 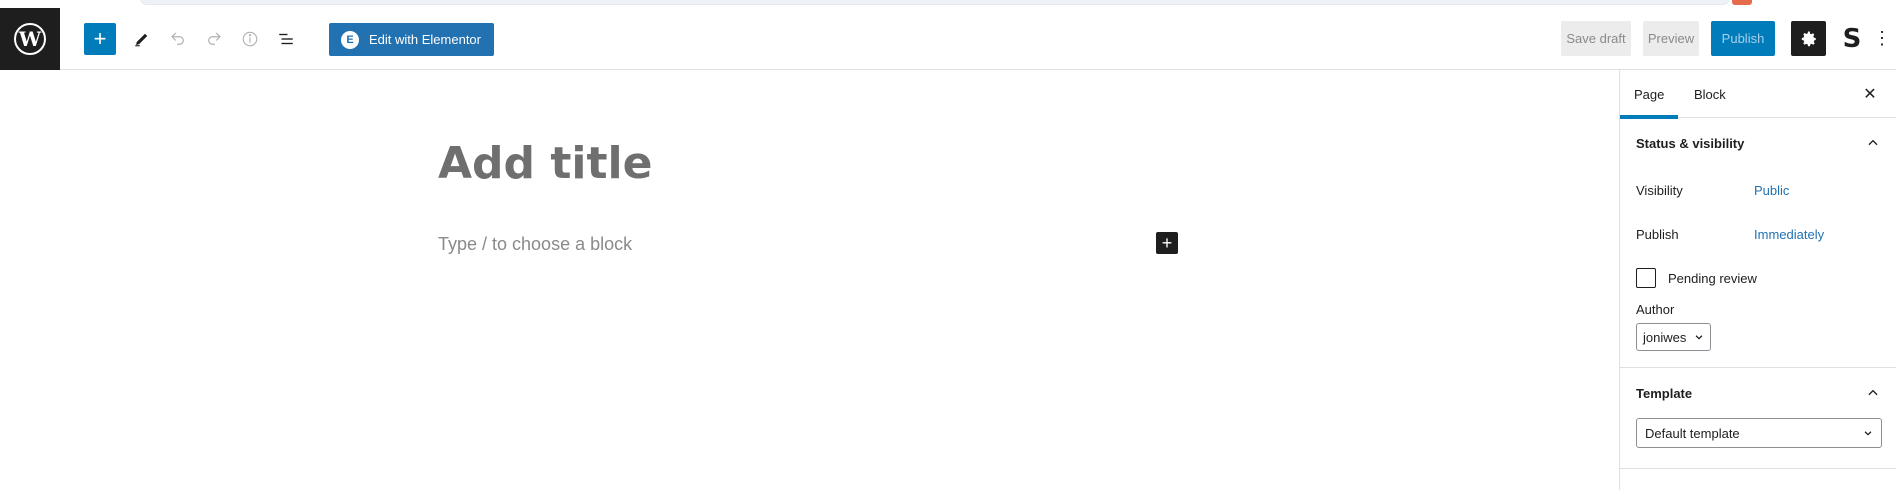 I want to click on undo-button, so click(x=178, y=39).